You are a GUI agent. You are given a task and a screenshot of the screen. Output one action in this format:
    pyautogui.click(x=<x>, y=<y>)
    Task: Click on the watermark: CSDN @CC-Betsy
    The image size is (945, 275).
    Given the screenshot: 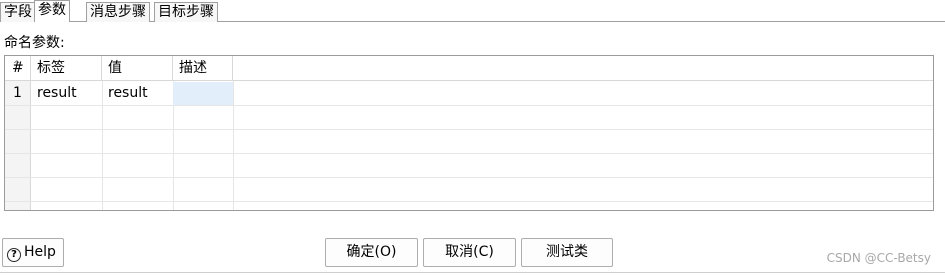 What is the action you would take?
    pyautogui.click(x=878, y=258)
    